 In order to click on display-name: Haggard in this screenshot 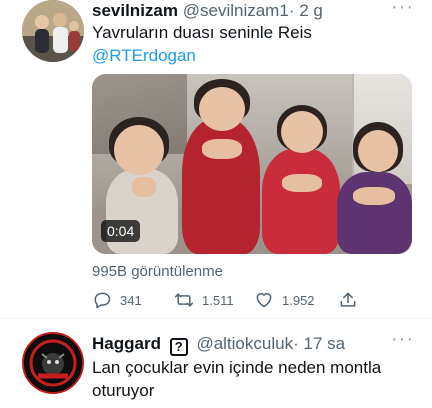, I will do `click(126, 343)`.